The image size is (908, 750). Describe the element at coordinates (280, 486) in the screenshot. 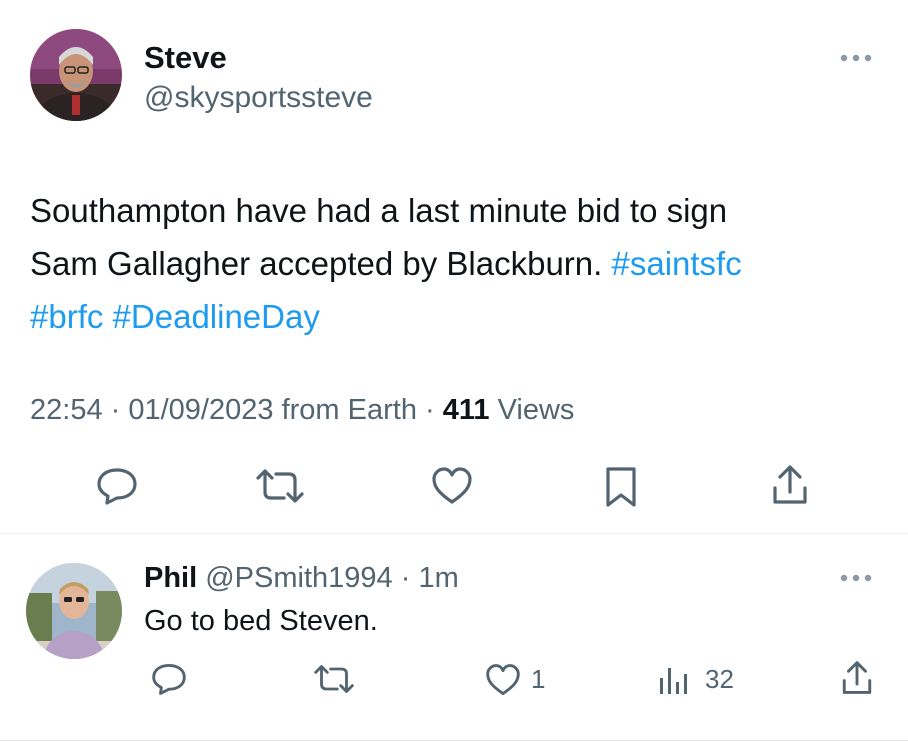

I see `retweet-icon` at that location.